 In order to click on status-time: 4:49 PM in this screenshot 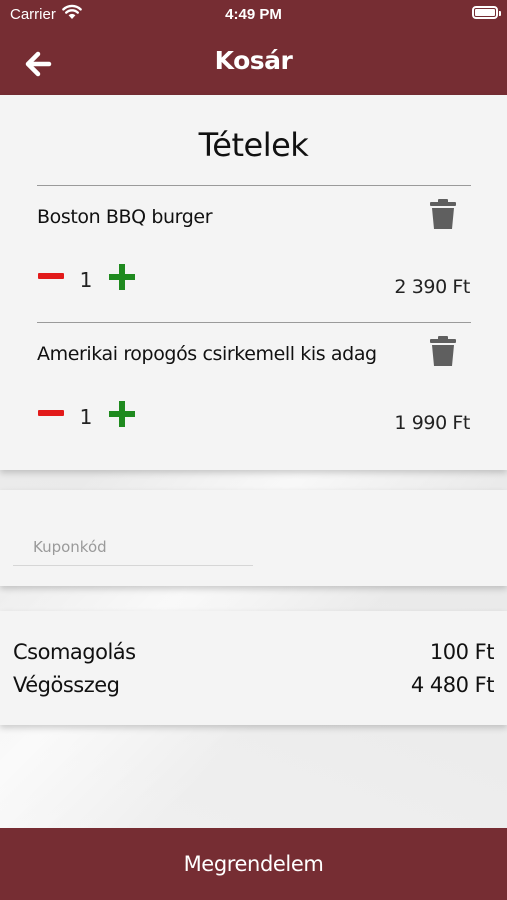, I will do `click(253, 14)`.